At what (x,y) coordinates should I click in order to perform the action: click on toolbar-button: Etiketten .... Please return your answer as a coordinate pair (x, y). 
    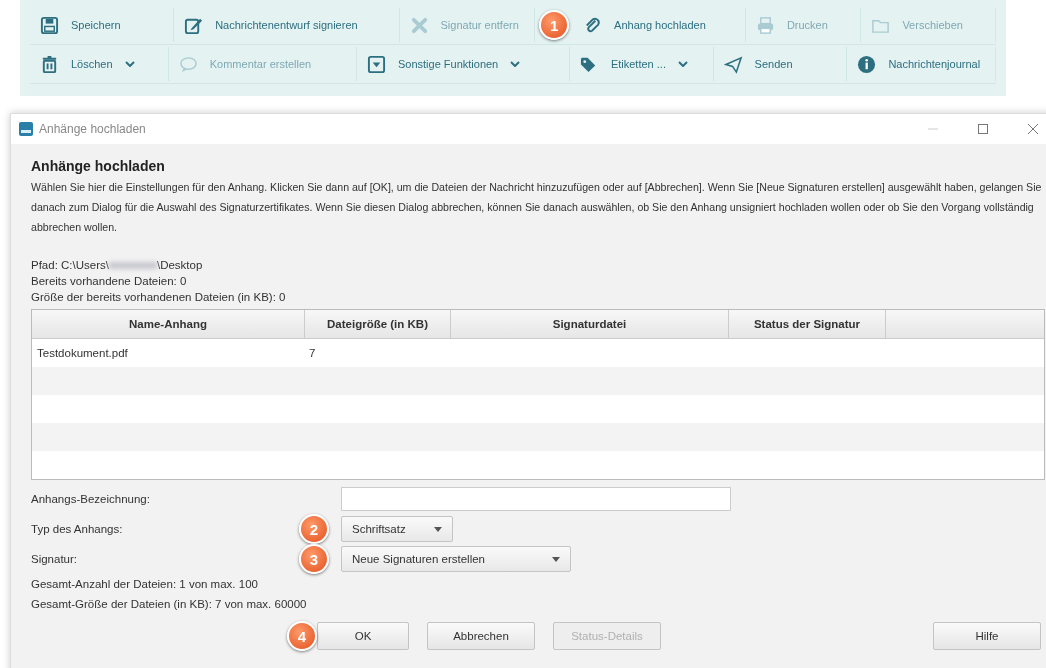
    Looking at the image, I should click on (641, 64).